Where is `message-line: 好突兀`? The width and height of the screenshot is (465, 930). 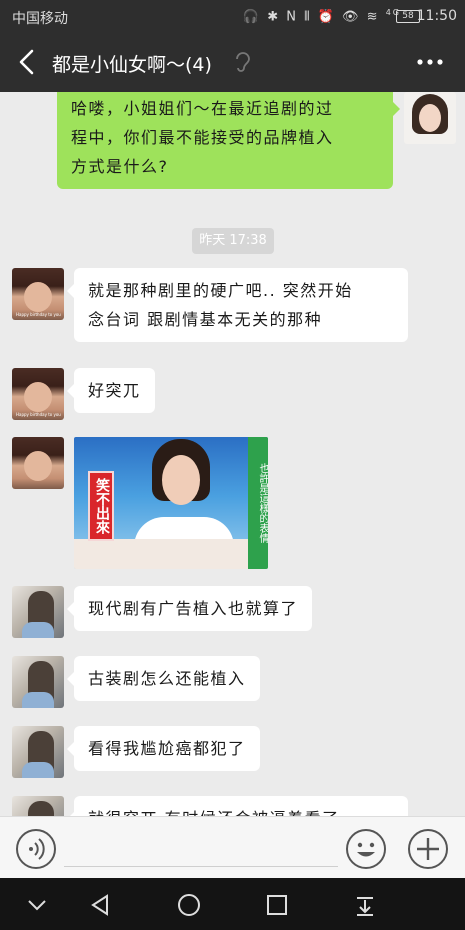 message-line: 好突兀 is located at coordinates (114, 390).